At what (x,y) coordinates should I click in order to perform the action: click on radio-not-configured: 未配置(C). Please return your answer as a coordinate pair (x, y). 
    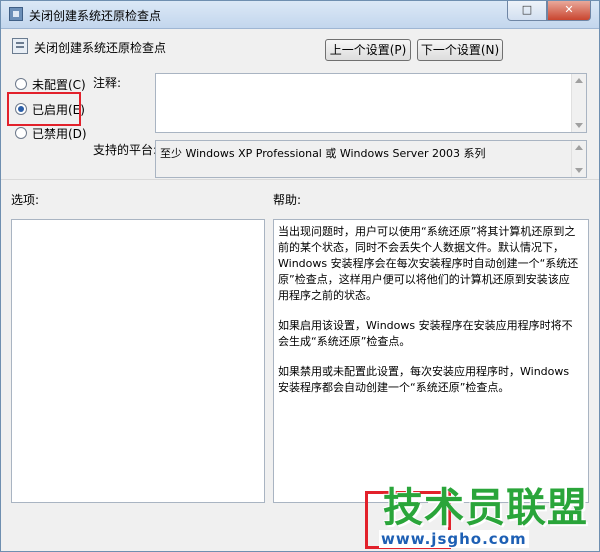
    Looking at the image, I should click on (50, 84).